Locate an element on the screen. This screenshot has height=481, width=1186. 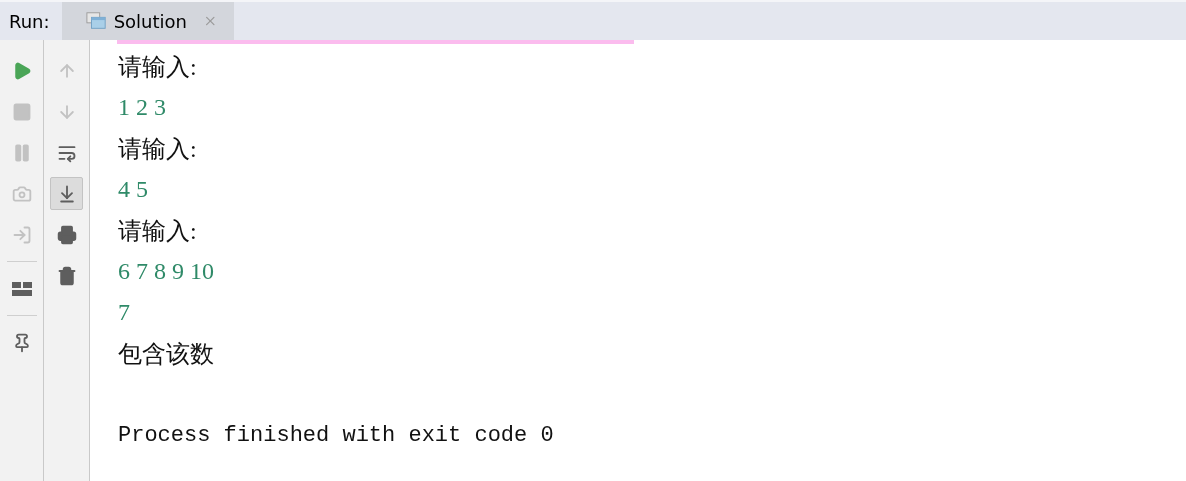
output-text: 包含该数 is located at coordinates (166, 354).